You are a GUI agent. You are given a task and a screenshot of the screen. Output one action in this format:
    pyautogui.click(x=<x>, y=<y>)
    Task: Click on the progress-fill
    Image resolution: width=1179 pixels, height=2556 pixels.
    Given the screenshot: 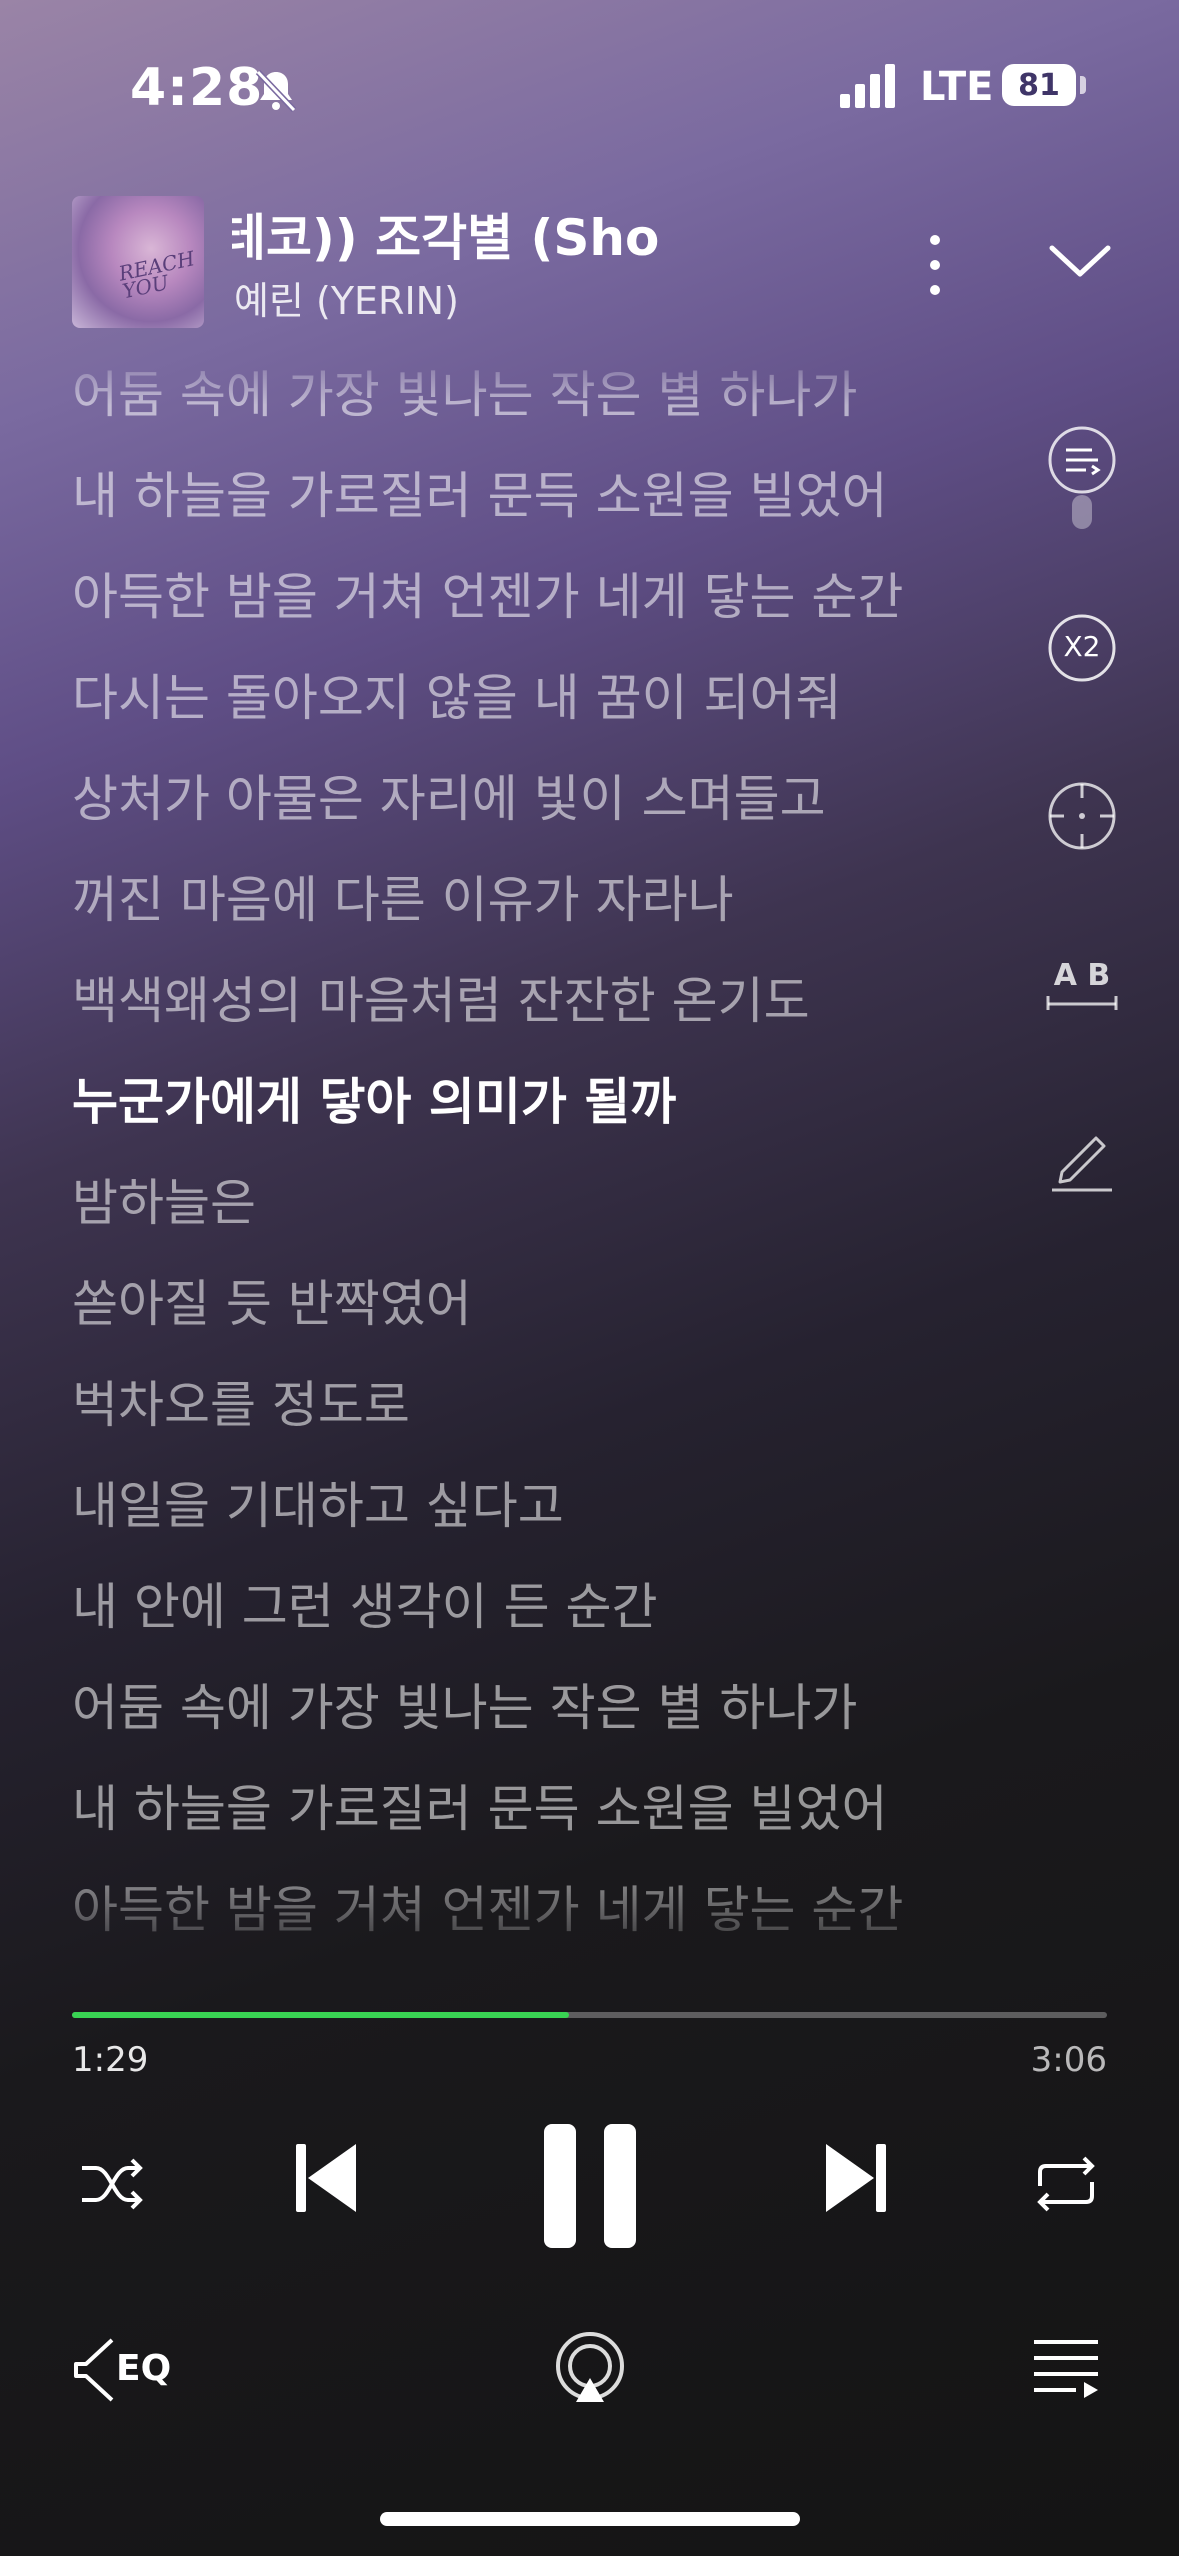 What is the action you would take?
    pyautogui.click(x=320, y=2015)
    